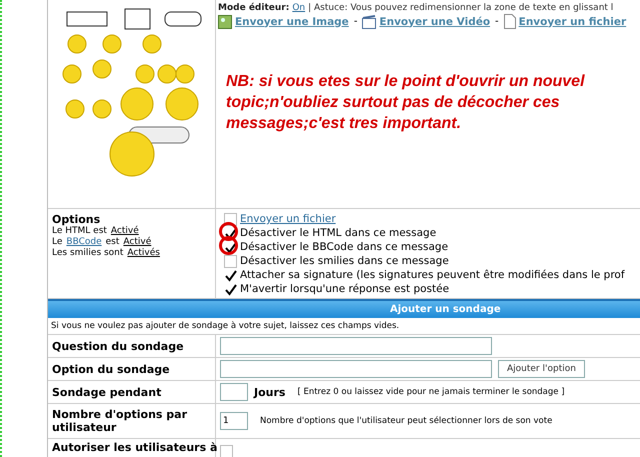  Describe the element at coordinates (88, 253) in the screenshot. I see `status-text: Les smilies sont` at that location.